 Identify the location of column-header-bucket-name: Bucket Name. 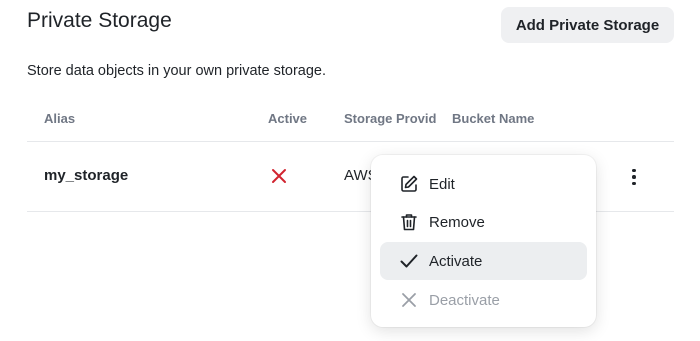
(493, 118).